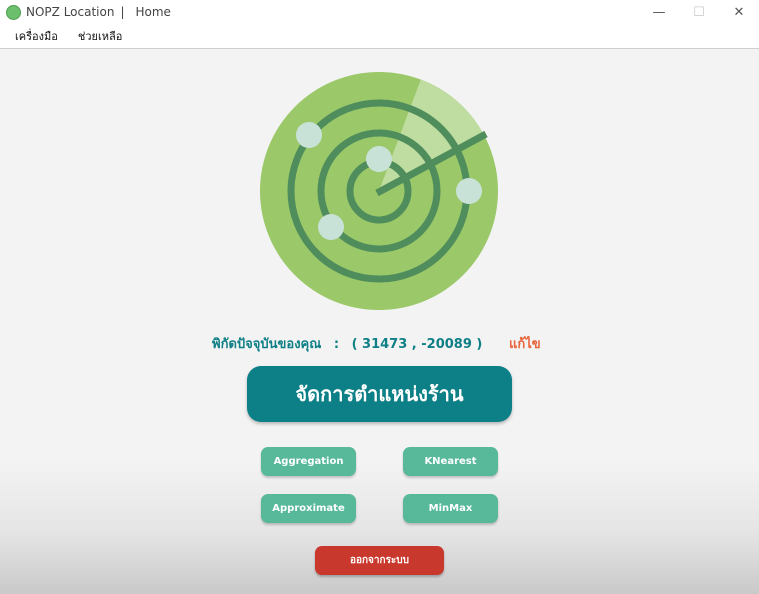  I want to click on app-logo-icon, so click(13, 12).